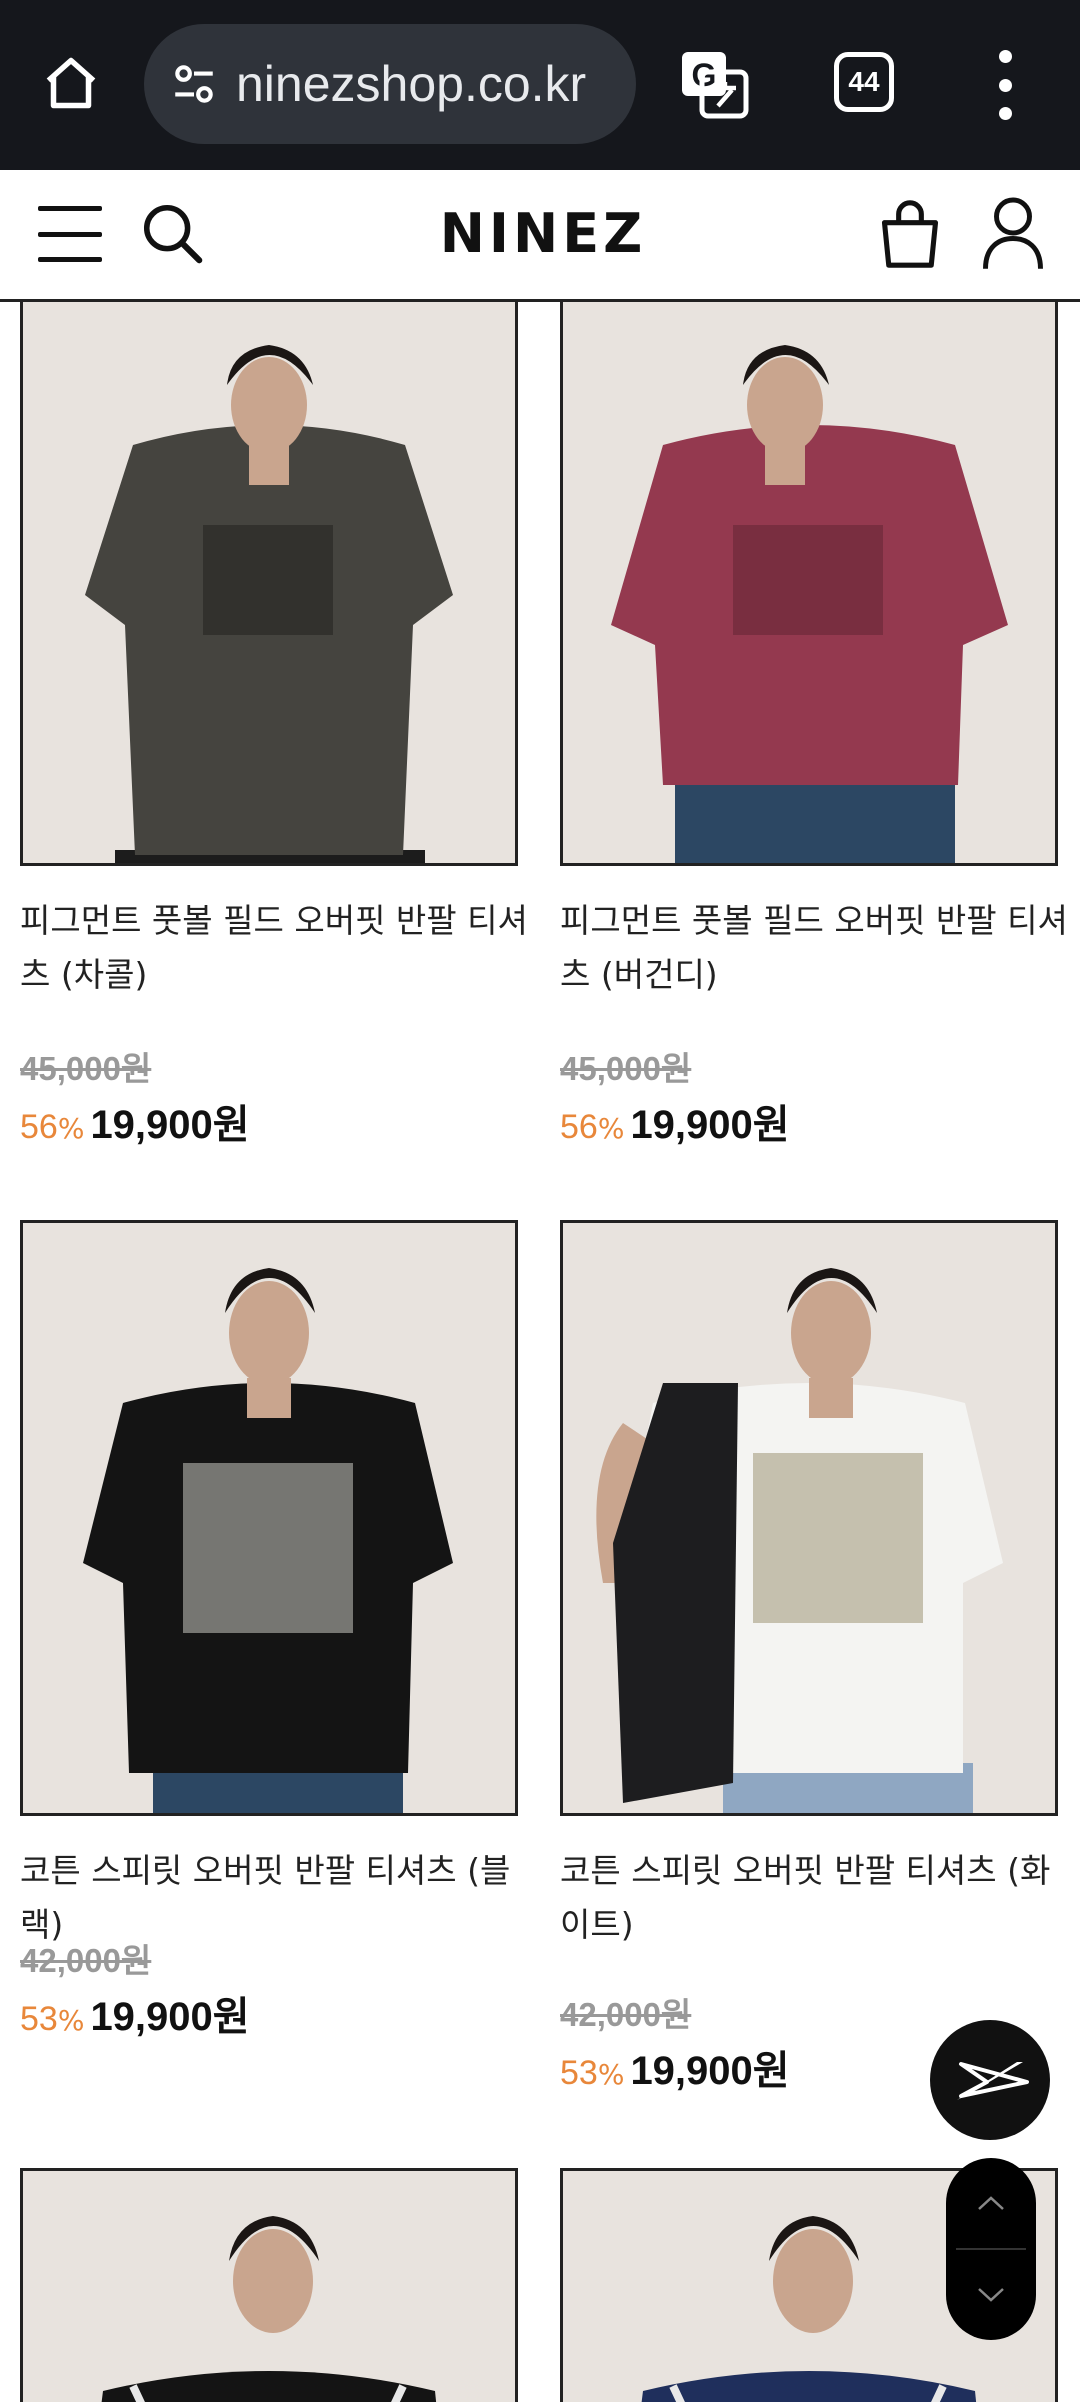 This screenshot has width=1080, height=2402. What do you see at coordinates (820, 948) in the screenshot?
I see `product-name: 피그먼트 풋볼 필드 오버핏 반팔 티셔츠 (버건디)` at bounding box center [820, 948].